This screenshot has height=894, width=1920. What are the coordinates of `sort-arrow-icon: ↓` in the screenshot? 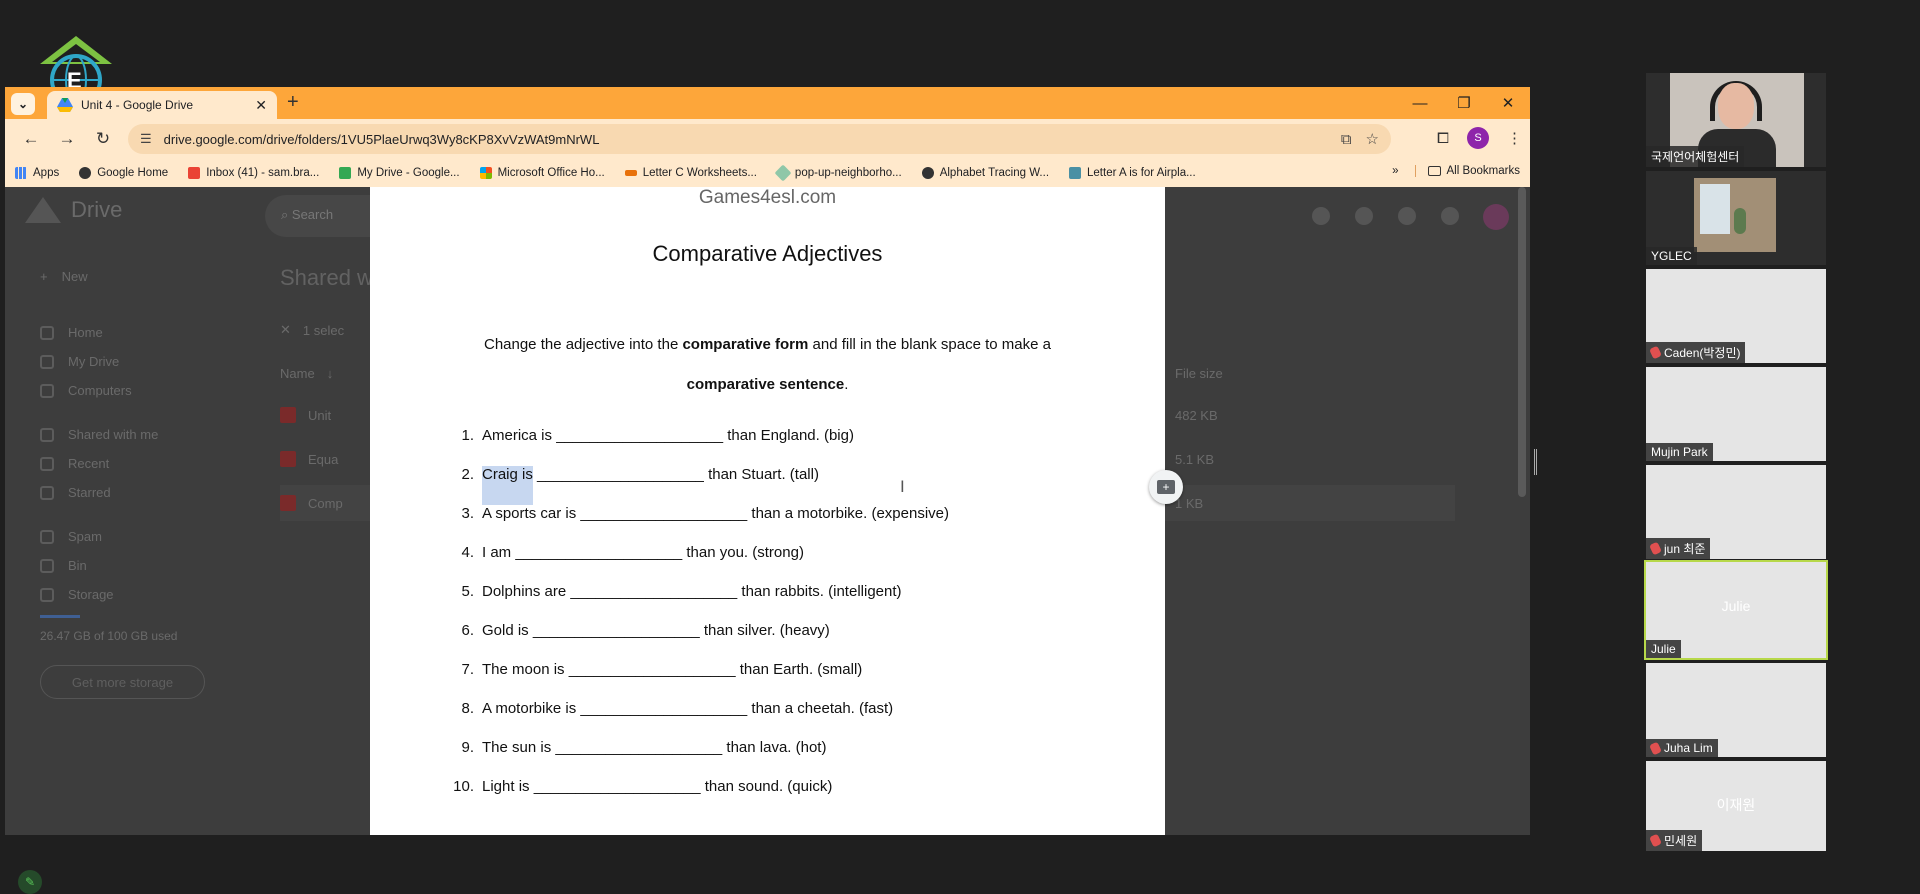 It's located at (330, 373).